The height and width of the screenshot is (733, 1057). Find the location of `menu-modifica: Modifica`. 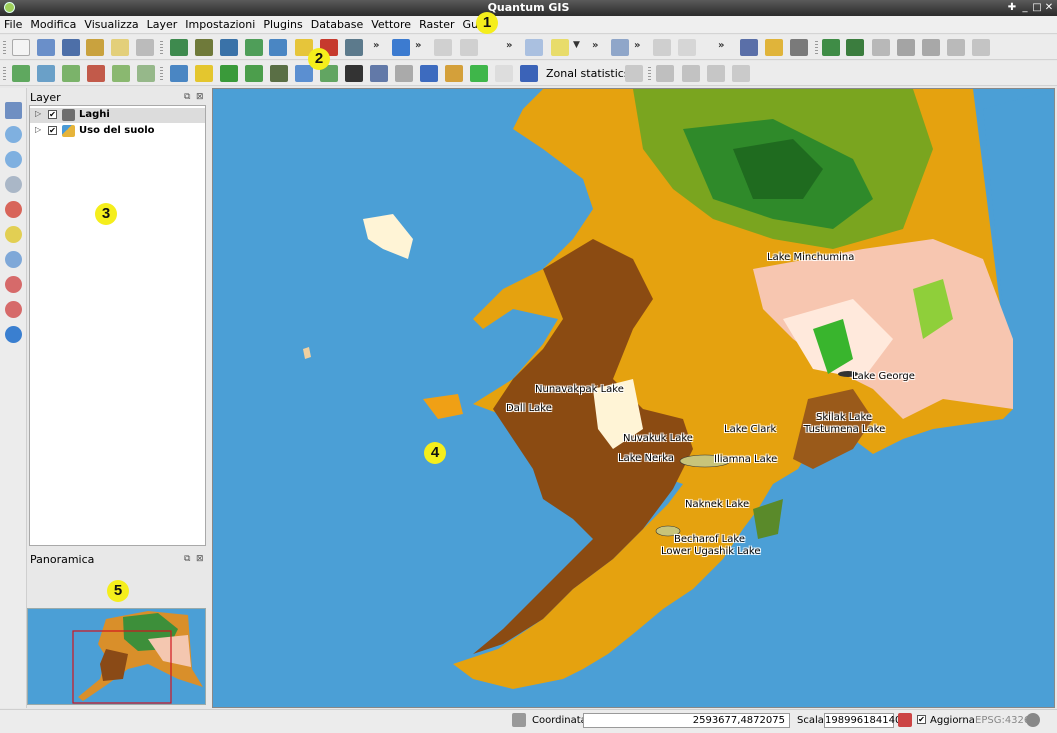

menu-modifica: Modifica is located at coordinates (53, 24).